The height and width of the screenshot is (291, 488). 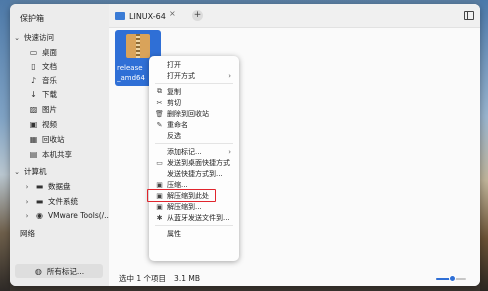 I want to click on archive-icon, so click(x=138, y=46).